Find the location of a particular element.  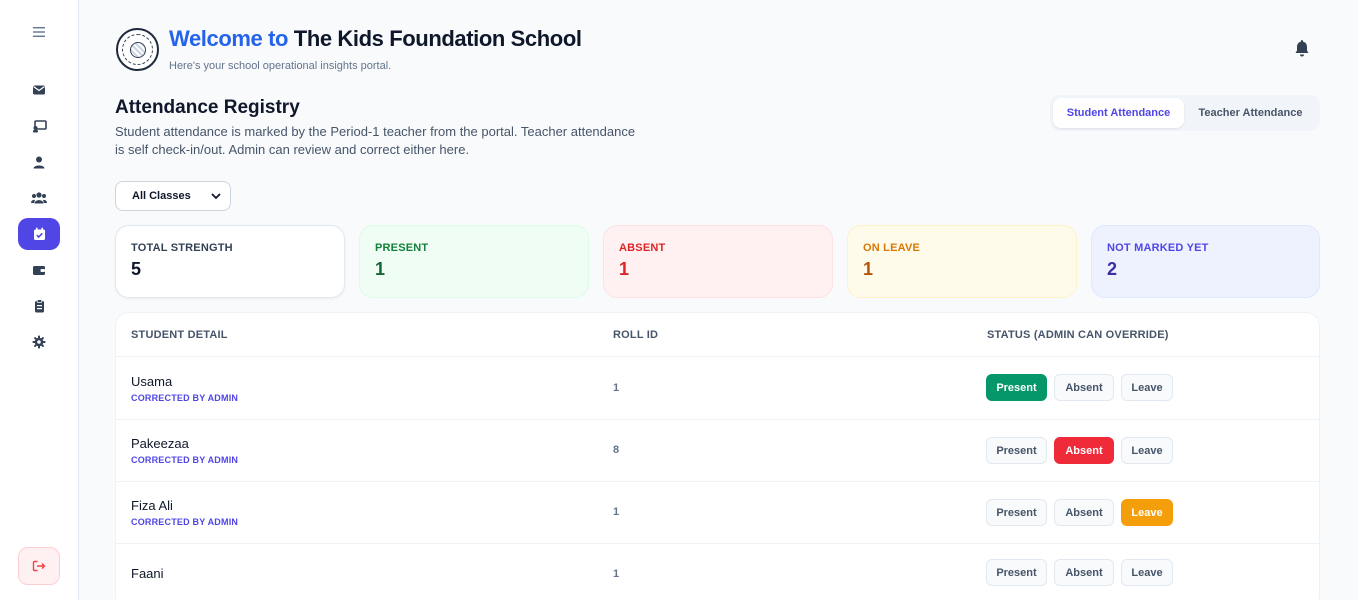

gear-icon is located at coordinates (39, 342).